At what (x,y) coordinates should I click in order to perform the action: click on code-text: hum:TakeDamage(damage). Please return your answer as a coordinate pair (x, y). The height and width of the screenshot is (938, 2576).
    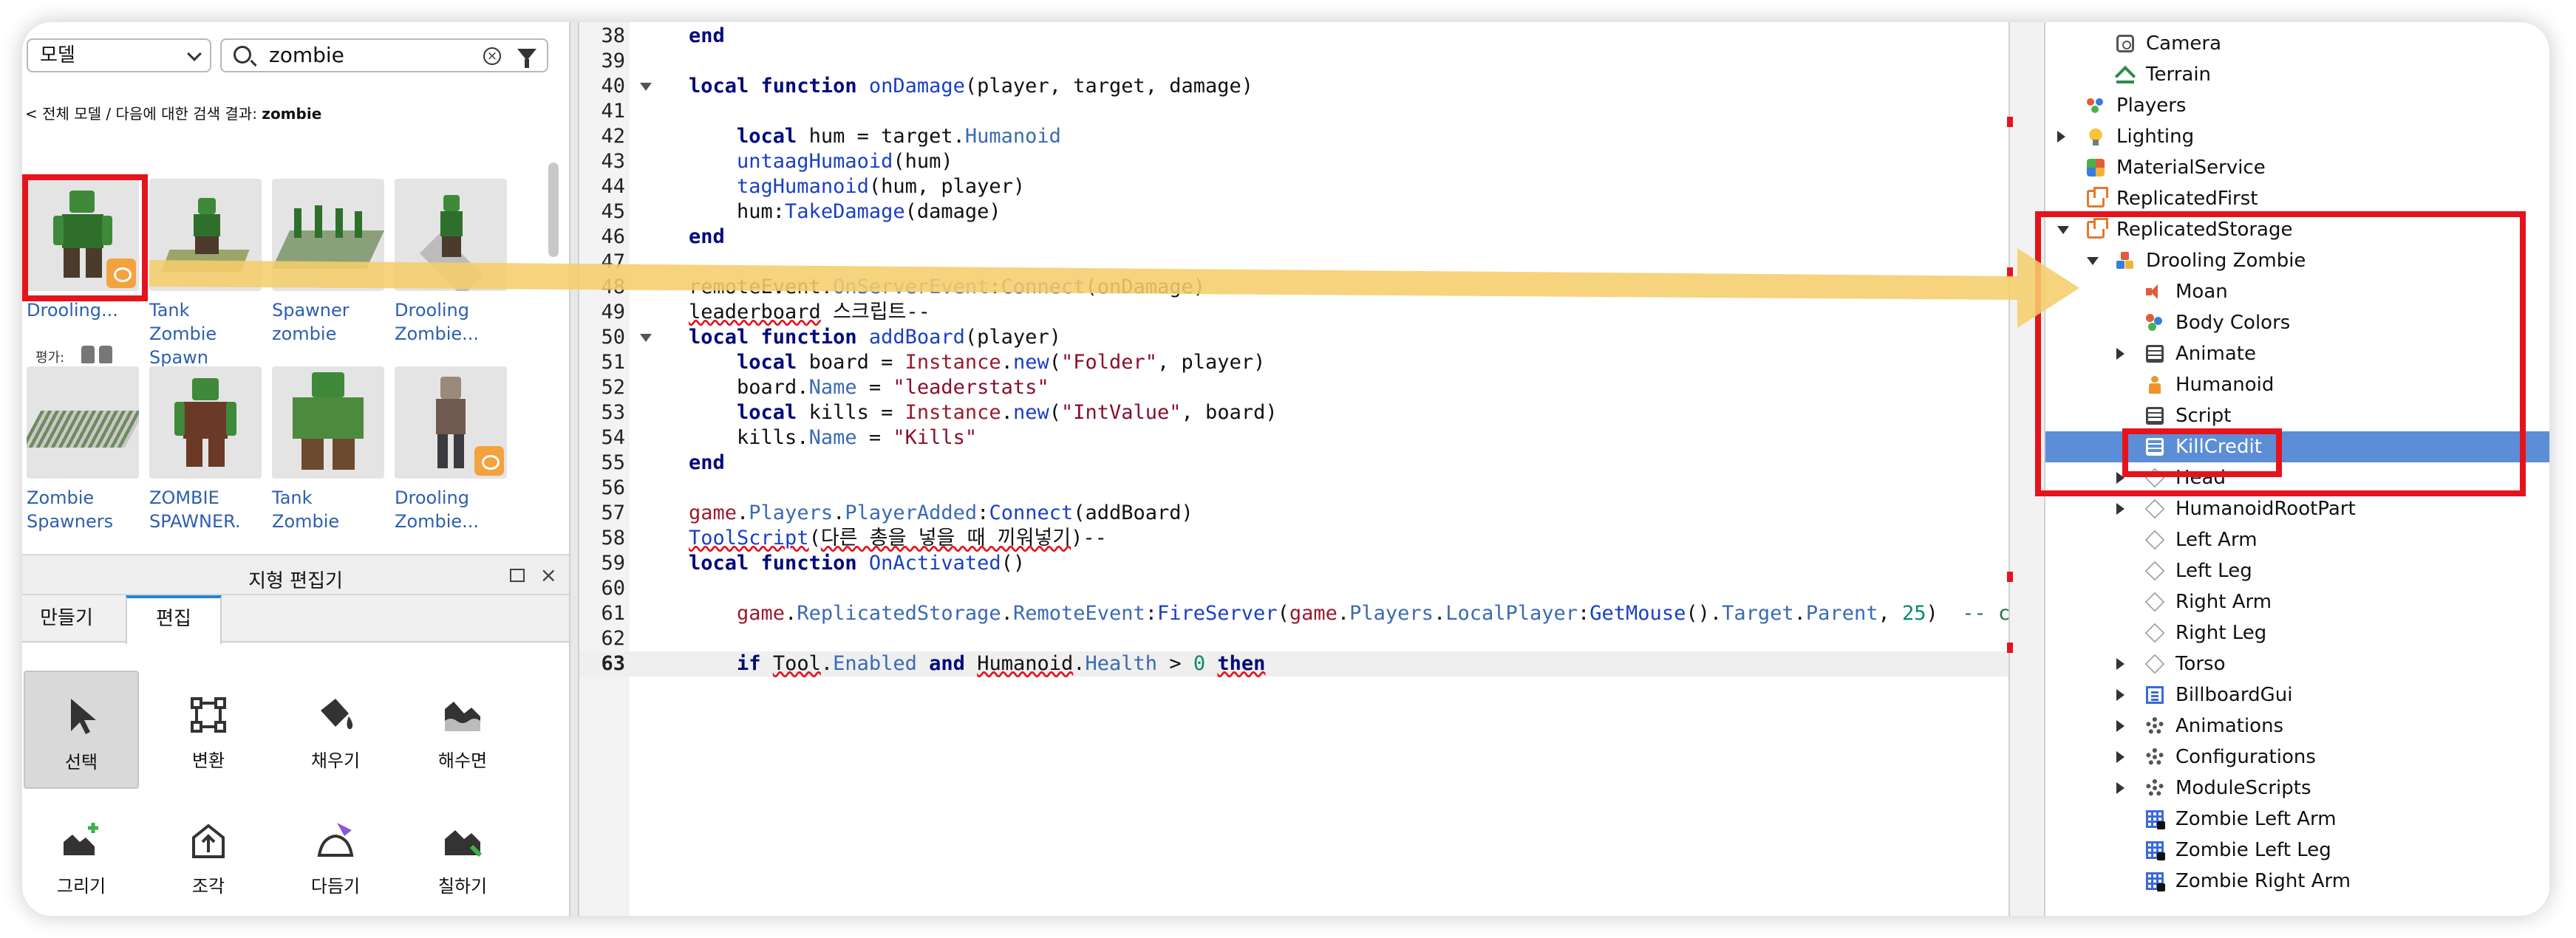
    Looking at the image, I should click on (845, 212).